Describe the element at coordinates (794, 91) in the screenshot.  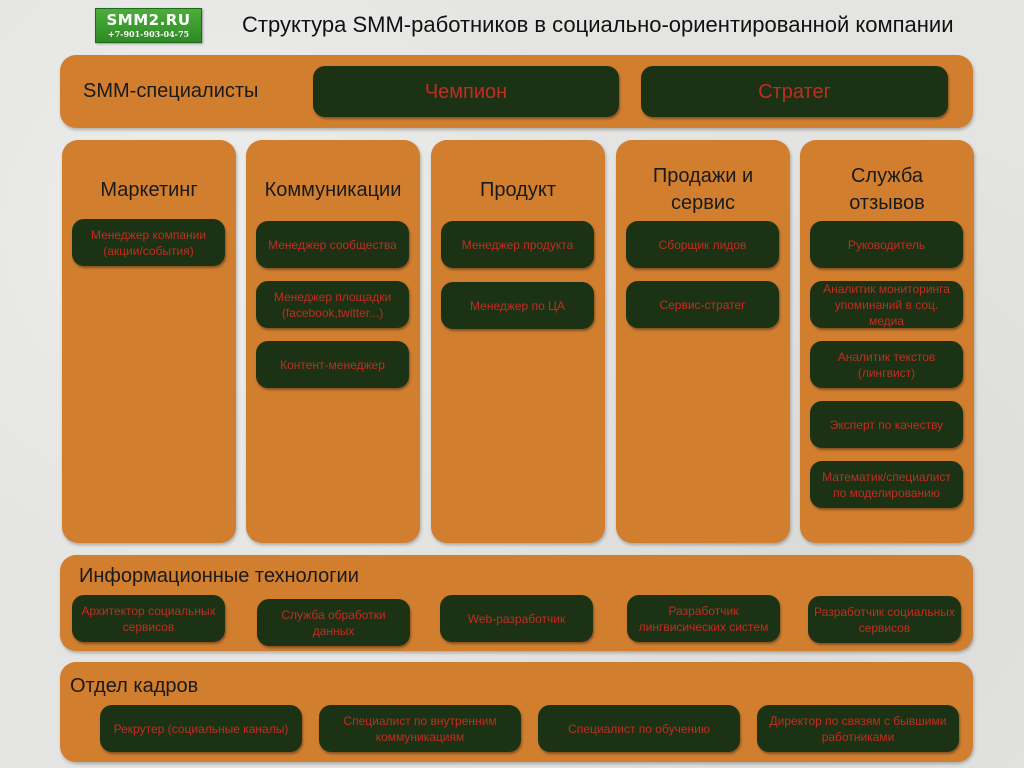
I see `role-box: Стратег` at that location.